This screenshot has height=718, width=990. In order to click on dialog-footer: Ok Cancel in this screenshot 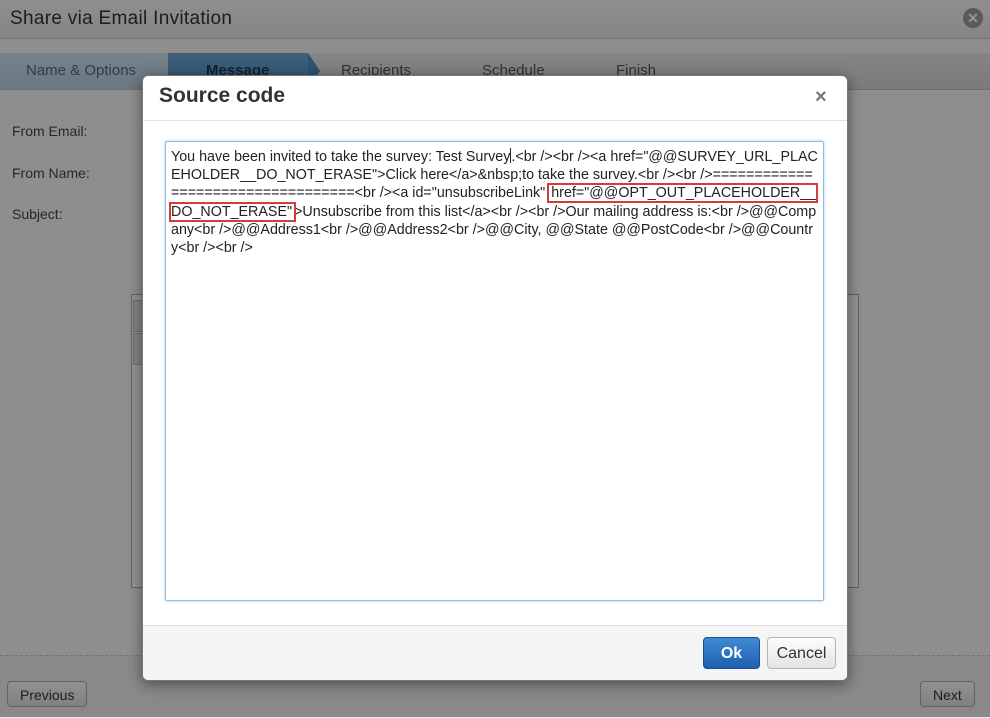, I will do `click(495, 652)`.